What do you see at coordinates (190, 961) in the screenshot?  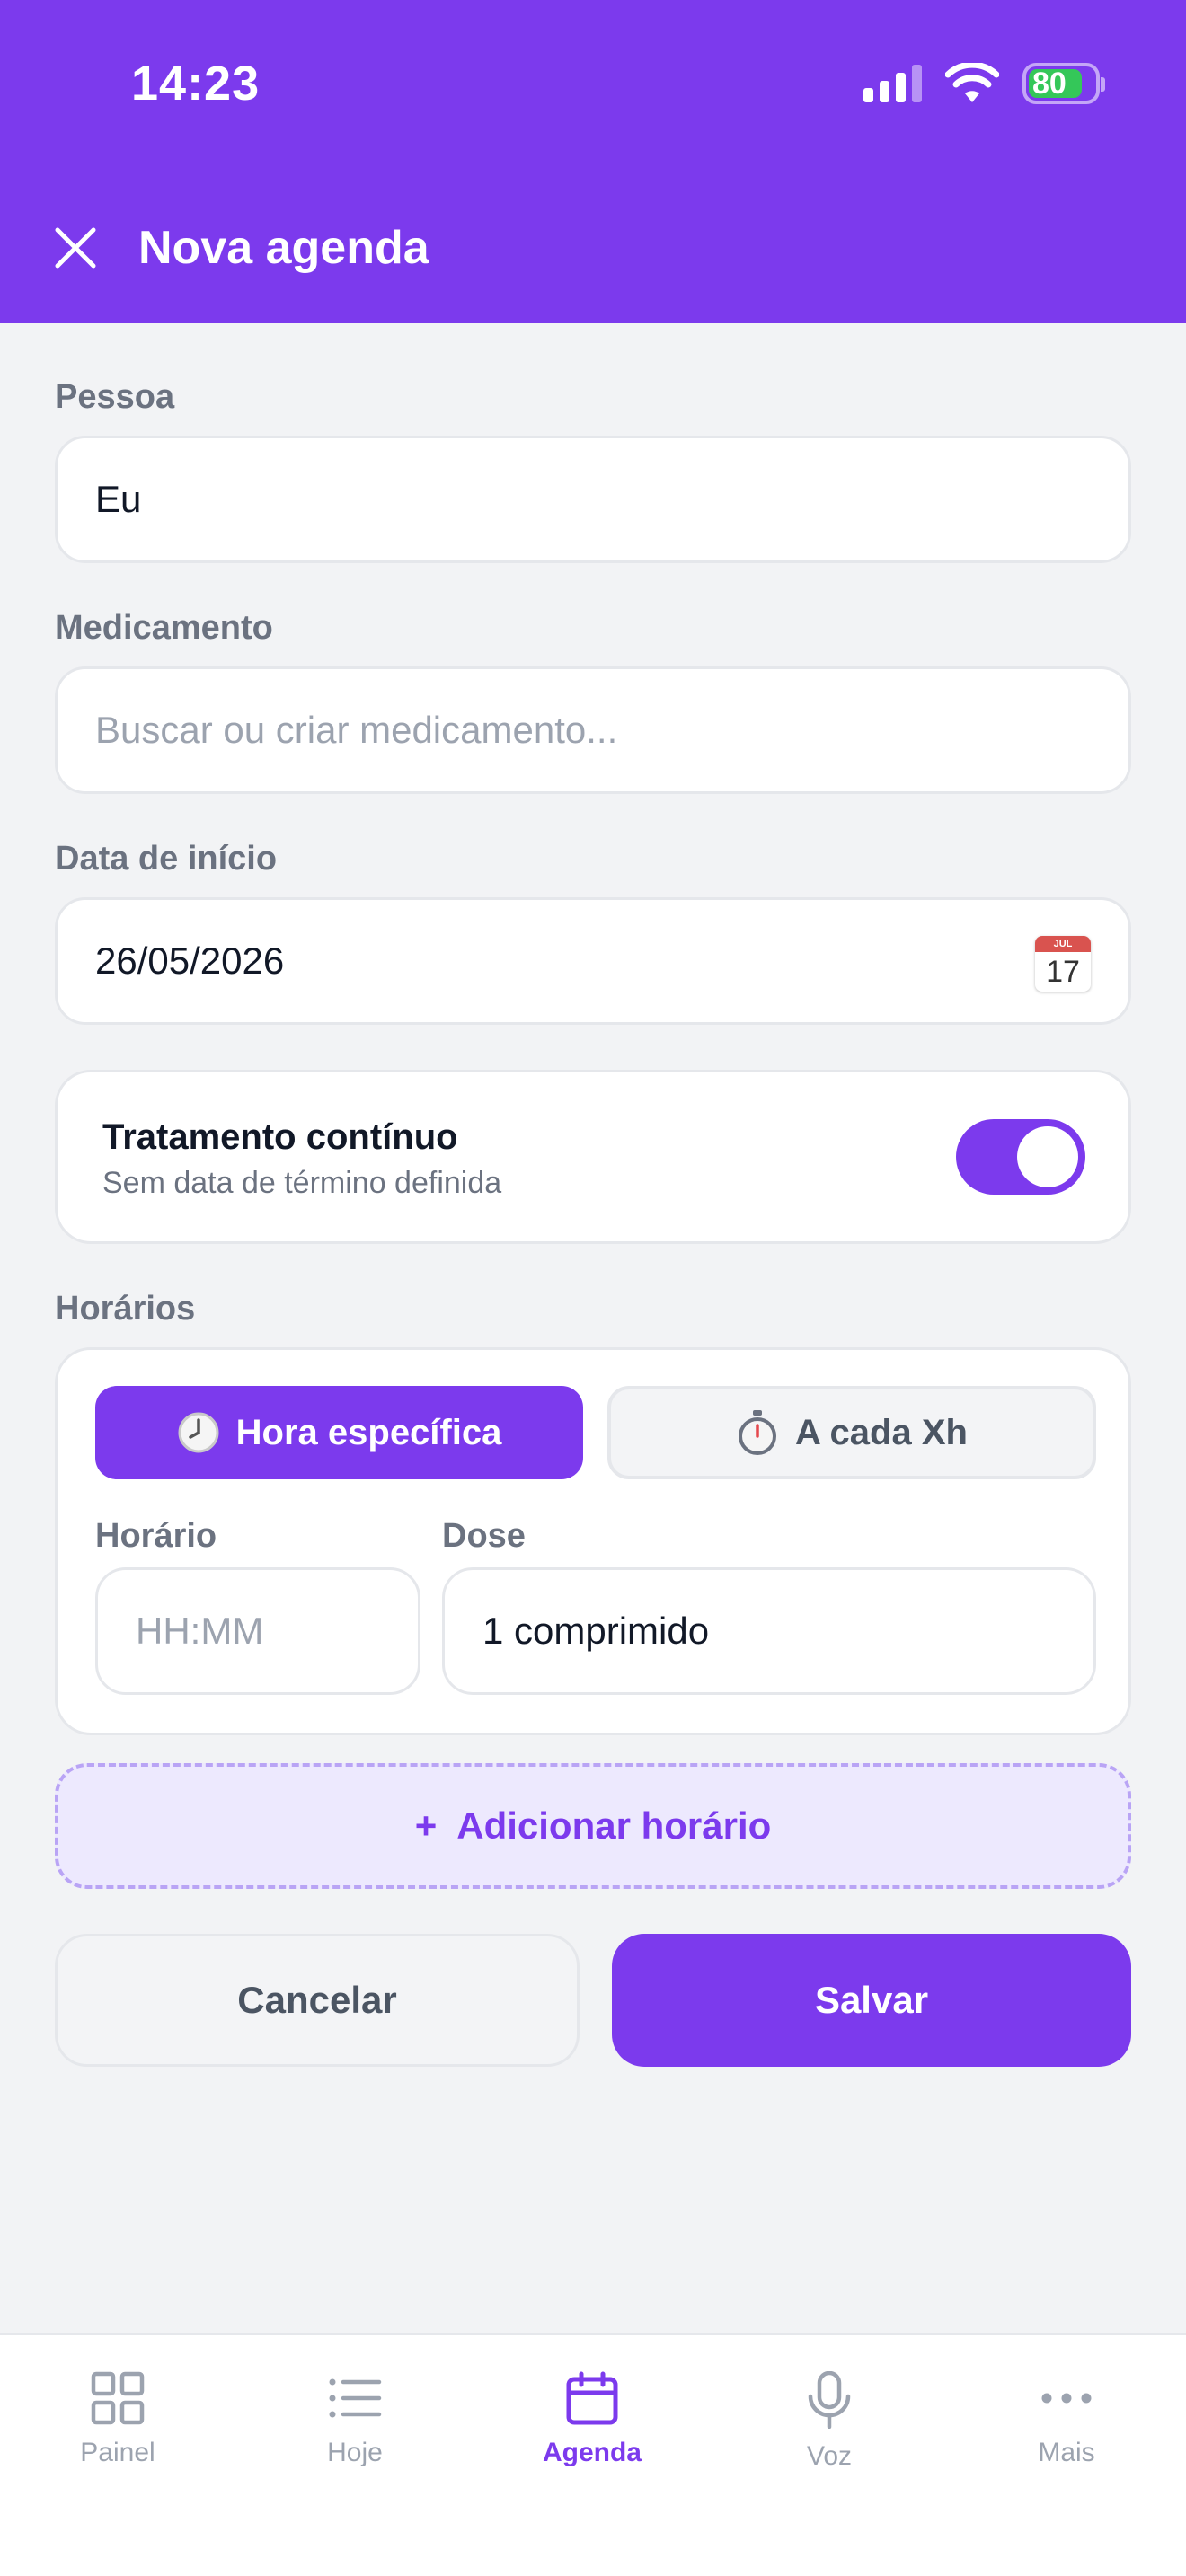 I see `start-date-value: 26/05/2026` at bounding box center [190, 961].